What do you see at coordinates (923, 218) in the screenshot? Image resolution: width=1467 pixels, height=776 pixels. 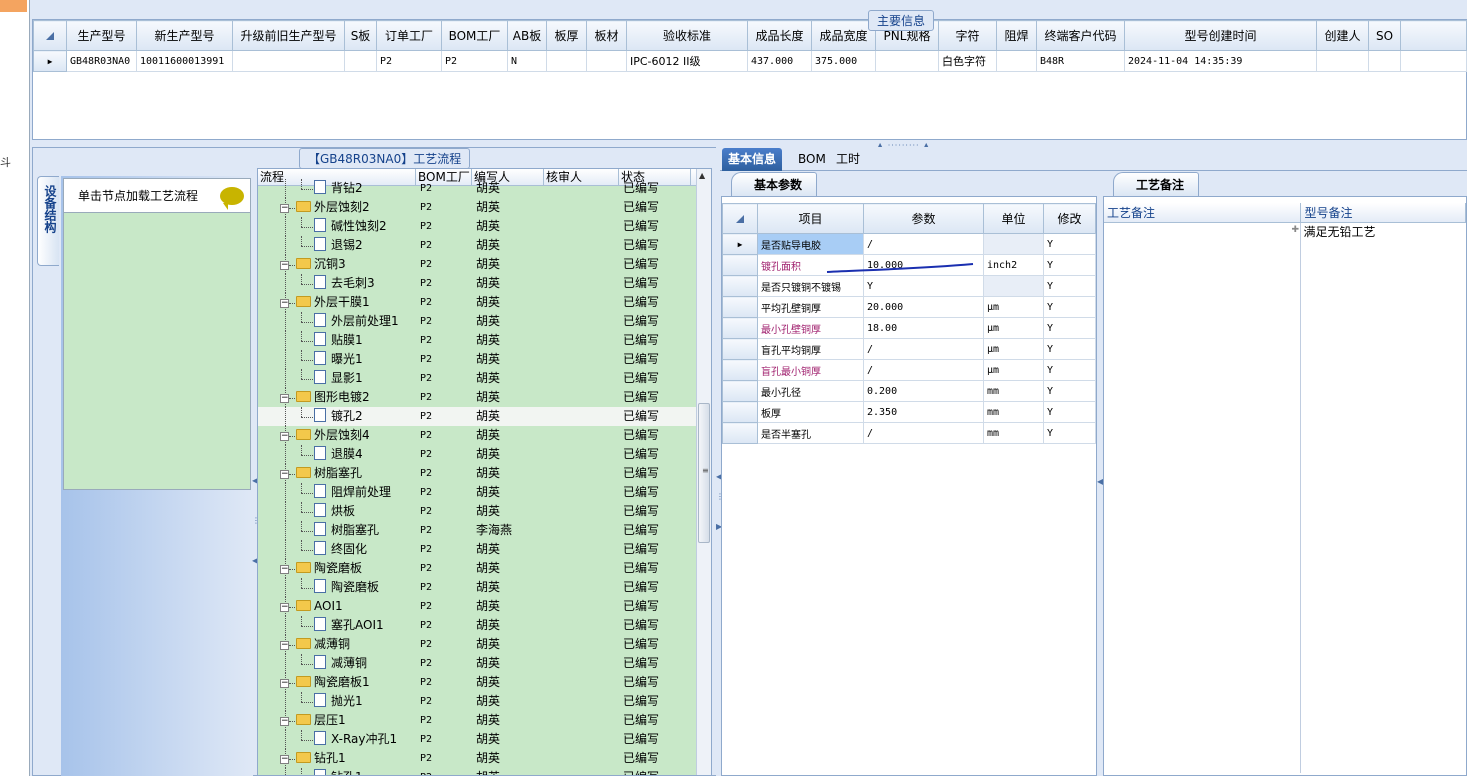 I see `param-column-header: 参数` at bounding box center [923, 218].